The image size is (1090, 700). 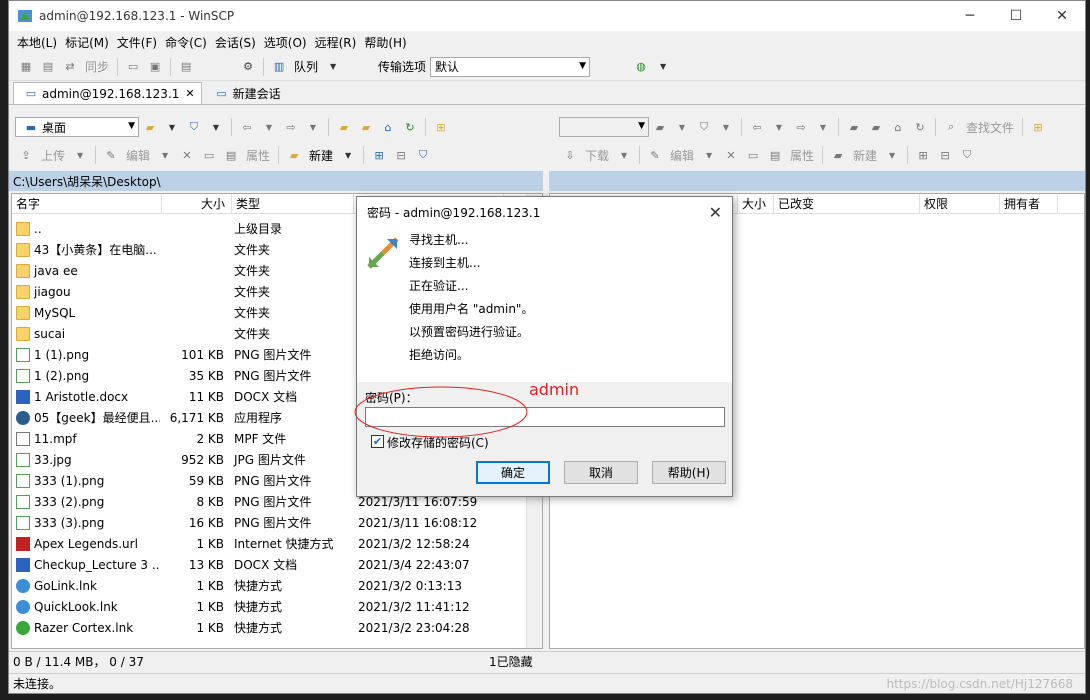 What do you see at coordinates (1062, 16) in the screenshot?
I see `close-button: ✕` at bounding box center [1062, 16].